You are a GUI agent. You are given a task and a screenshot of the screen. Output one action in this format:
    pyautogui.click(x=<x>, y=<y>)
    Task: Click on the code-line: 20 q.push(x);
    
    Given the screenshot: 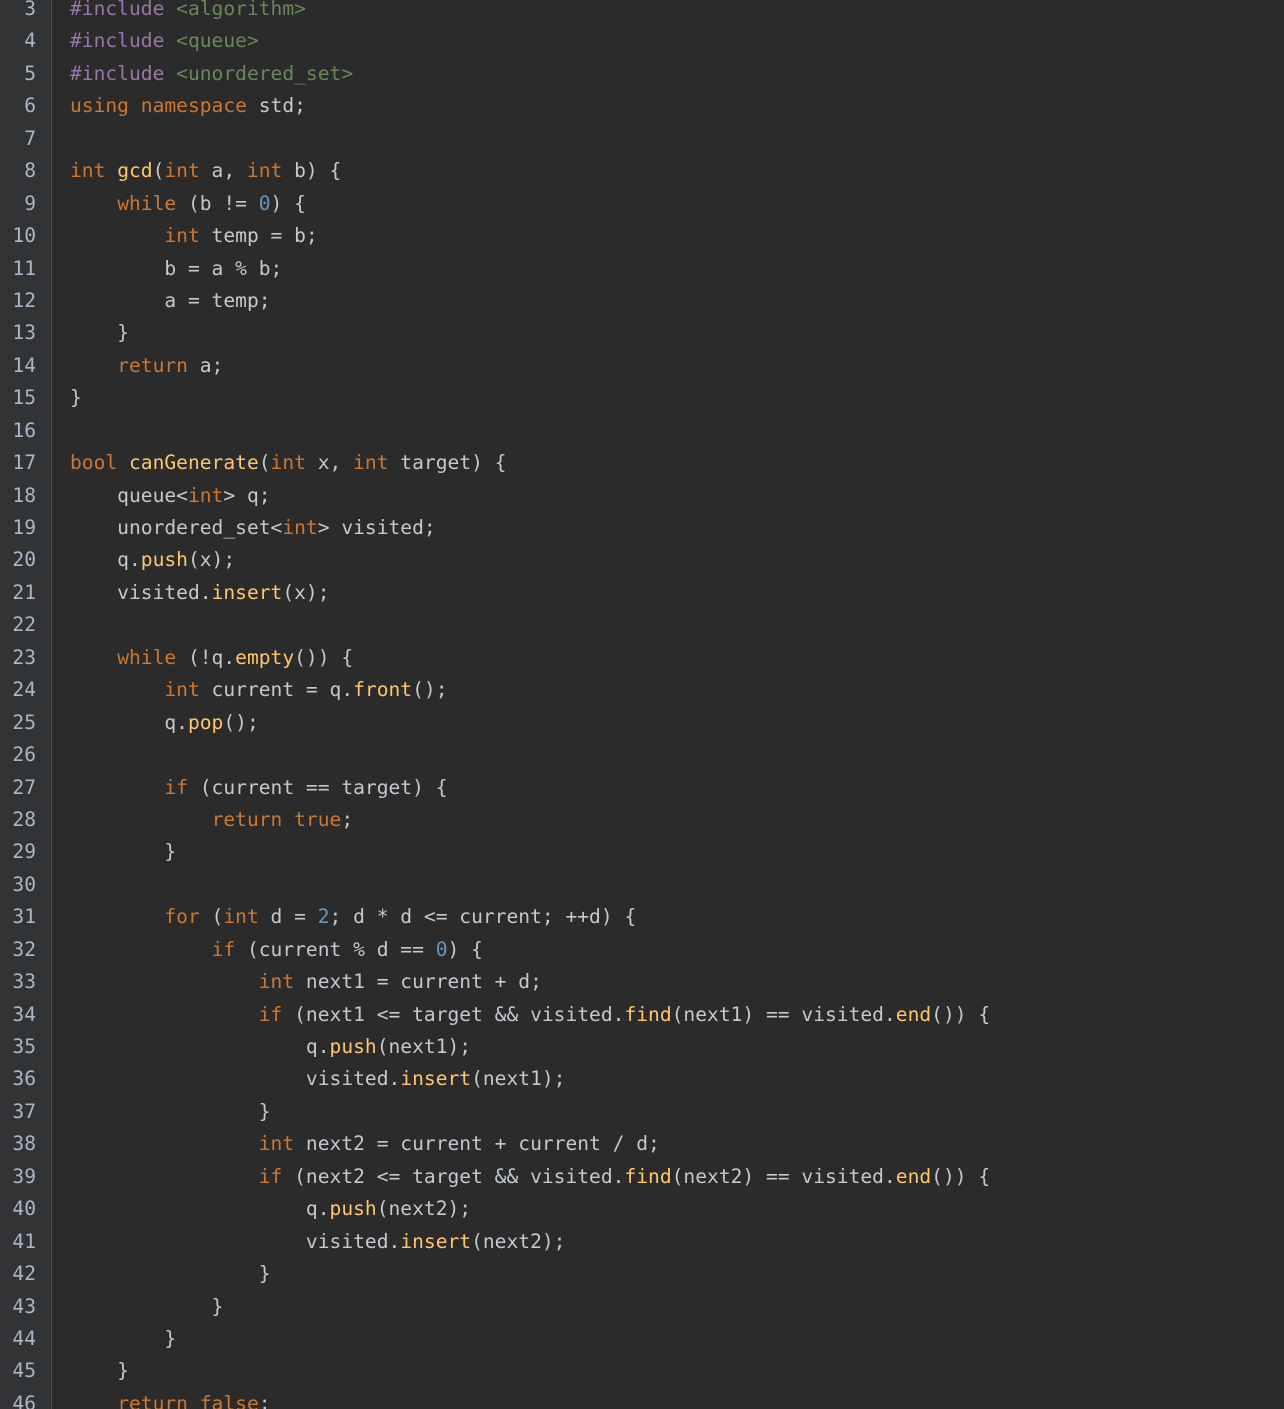 What is the action you would take?
    pyautogui.click(x=642, y=560)
    